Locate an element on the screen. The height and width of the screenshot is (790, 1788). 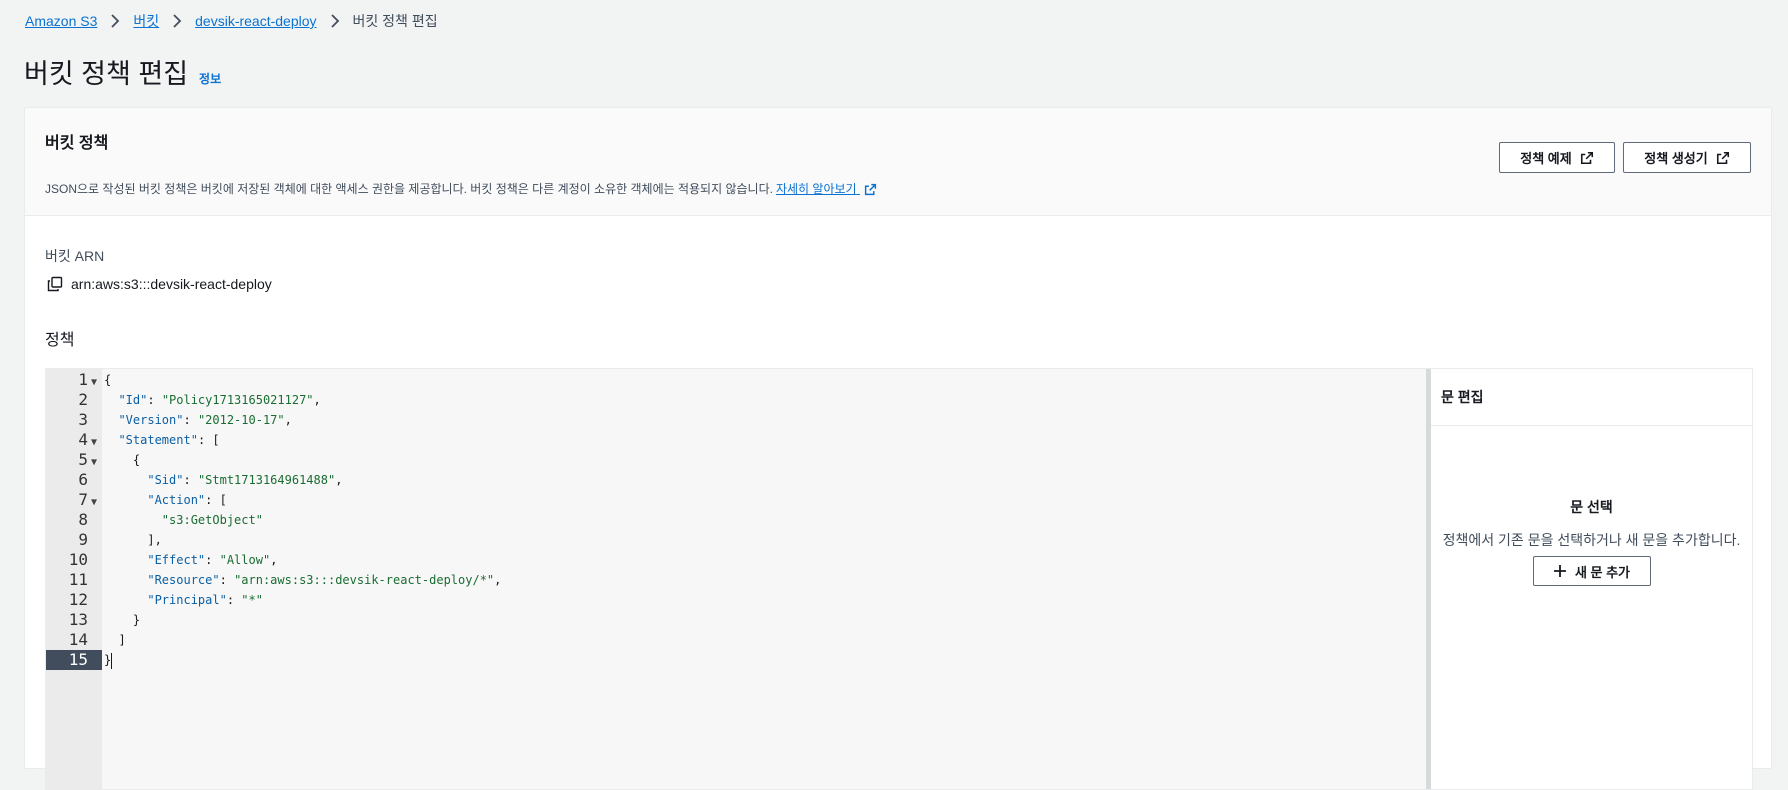
page-title: 버킷 정책 편집 is located at coordinates (106, 74).